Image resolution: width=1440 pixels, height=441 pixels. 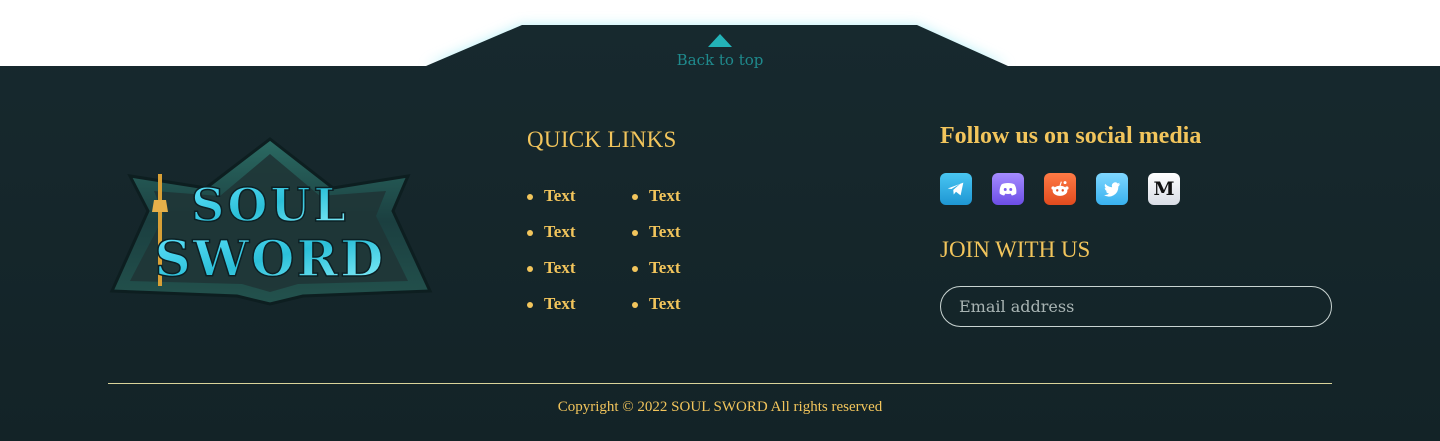 What do you see at coordinates (720, 383) in the screenshot?
I see `footer-divider` at bounding box center [720, 383].